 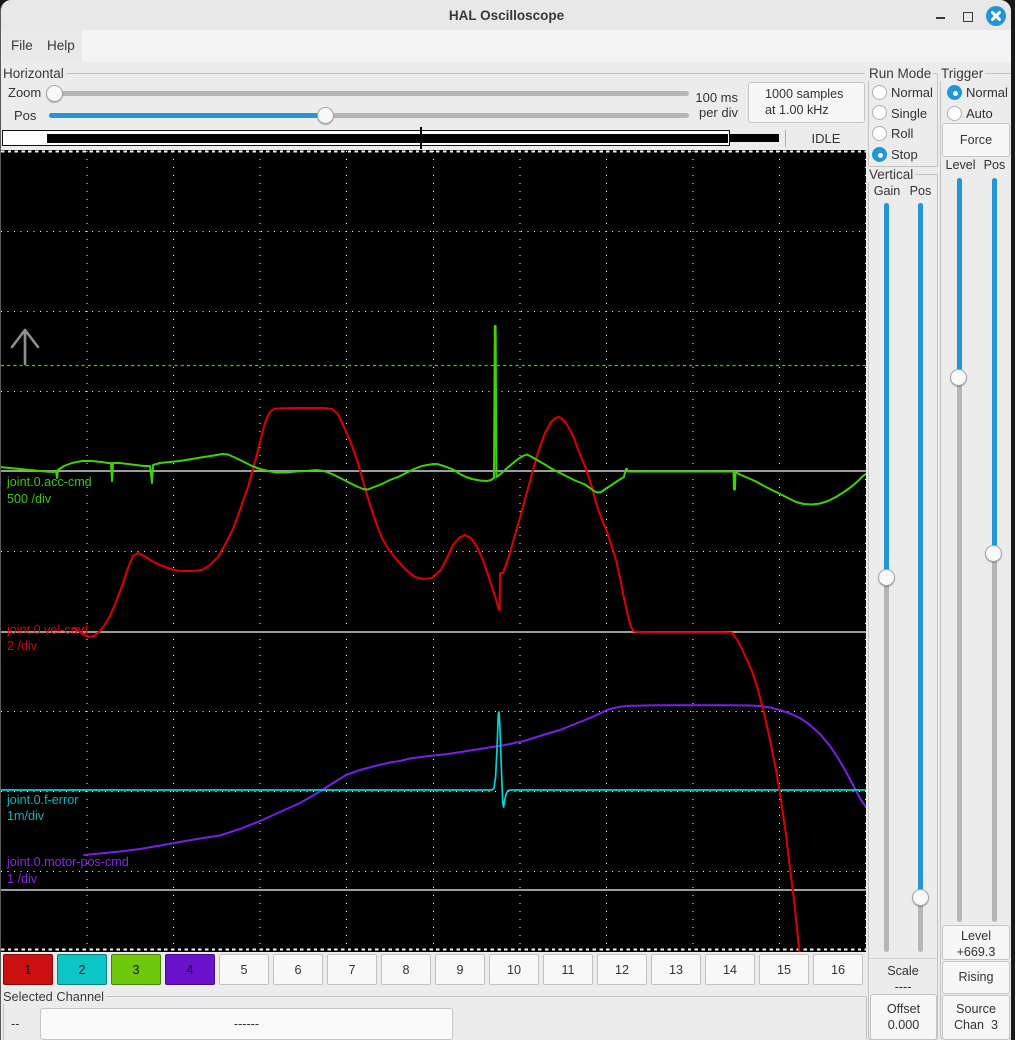 What do you see at coordinates (22, 646) in the screenshot?
I see `svg-text: 2 /div` at bounding box center [22, 646].